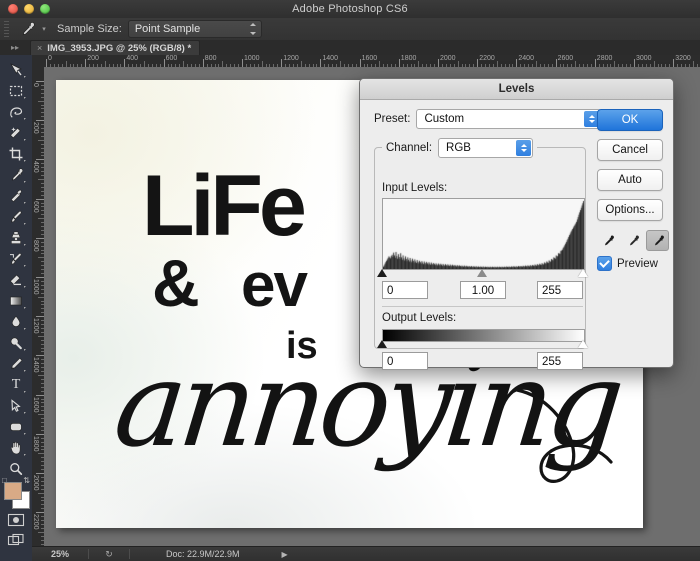 The width and height of the screenshot is (700, 561). Describe the element at coordinates (16, 300) in the screenshot. I see `sidebar-item-gradient-tool` at that location.